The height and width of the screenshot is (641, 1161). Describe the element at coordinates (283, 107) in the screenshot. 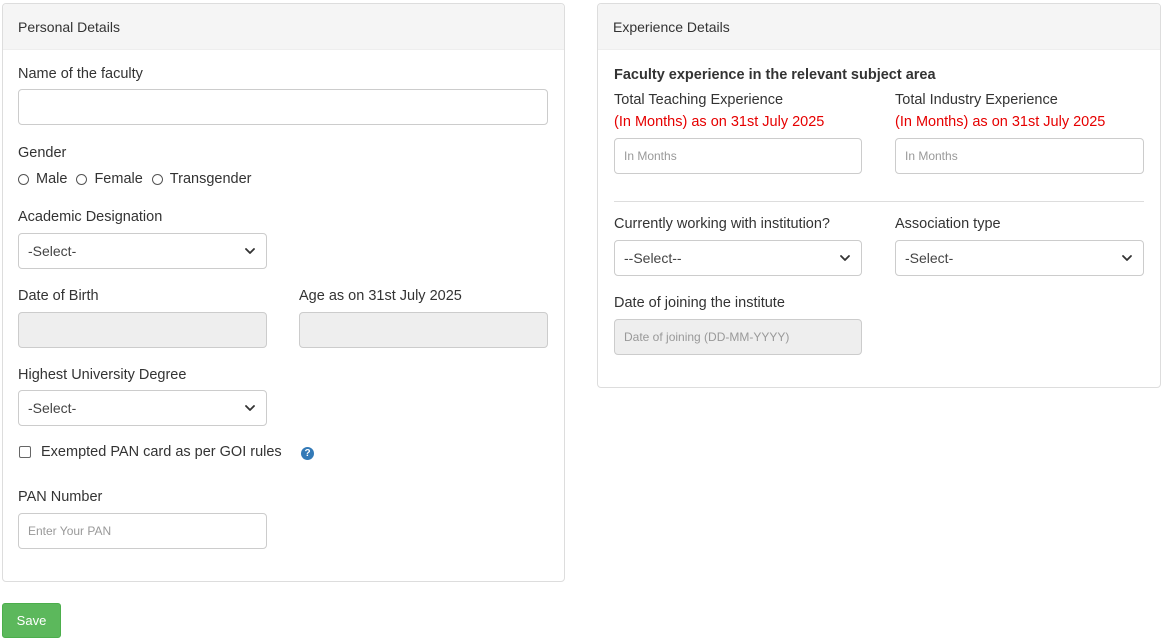

I see `faculty-name-input` at that location.